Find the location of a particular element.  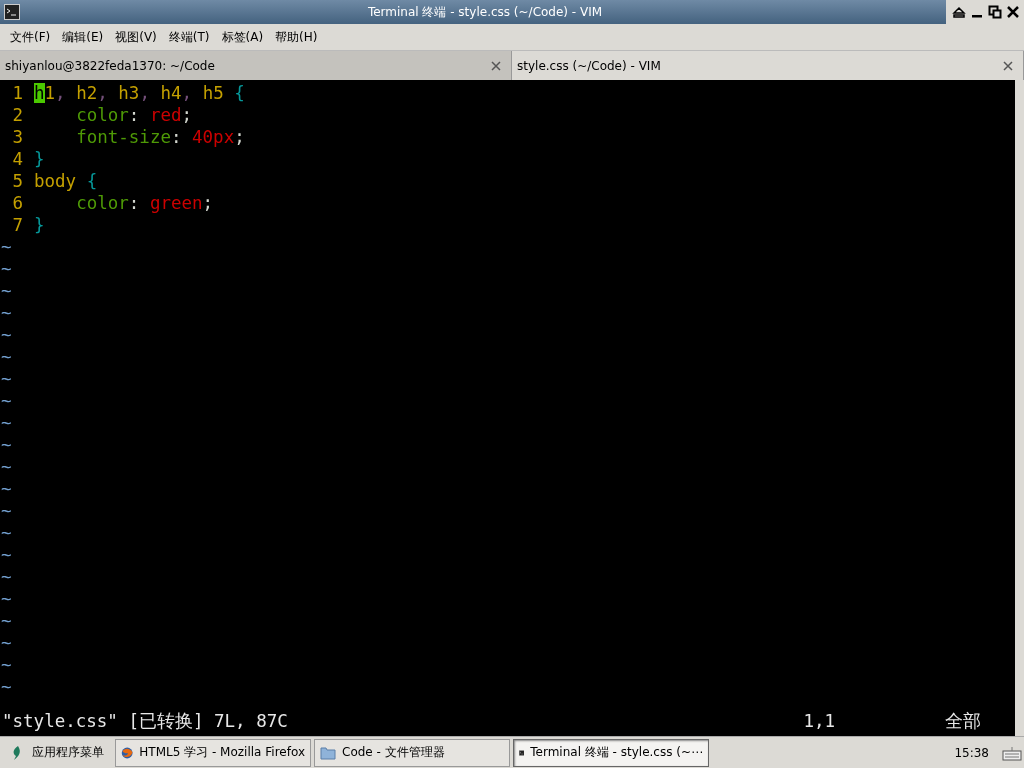

taskbar-button: Terminal 终端 - style.css (~⋯ is located at coordinates (611, 752).